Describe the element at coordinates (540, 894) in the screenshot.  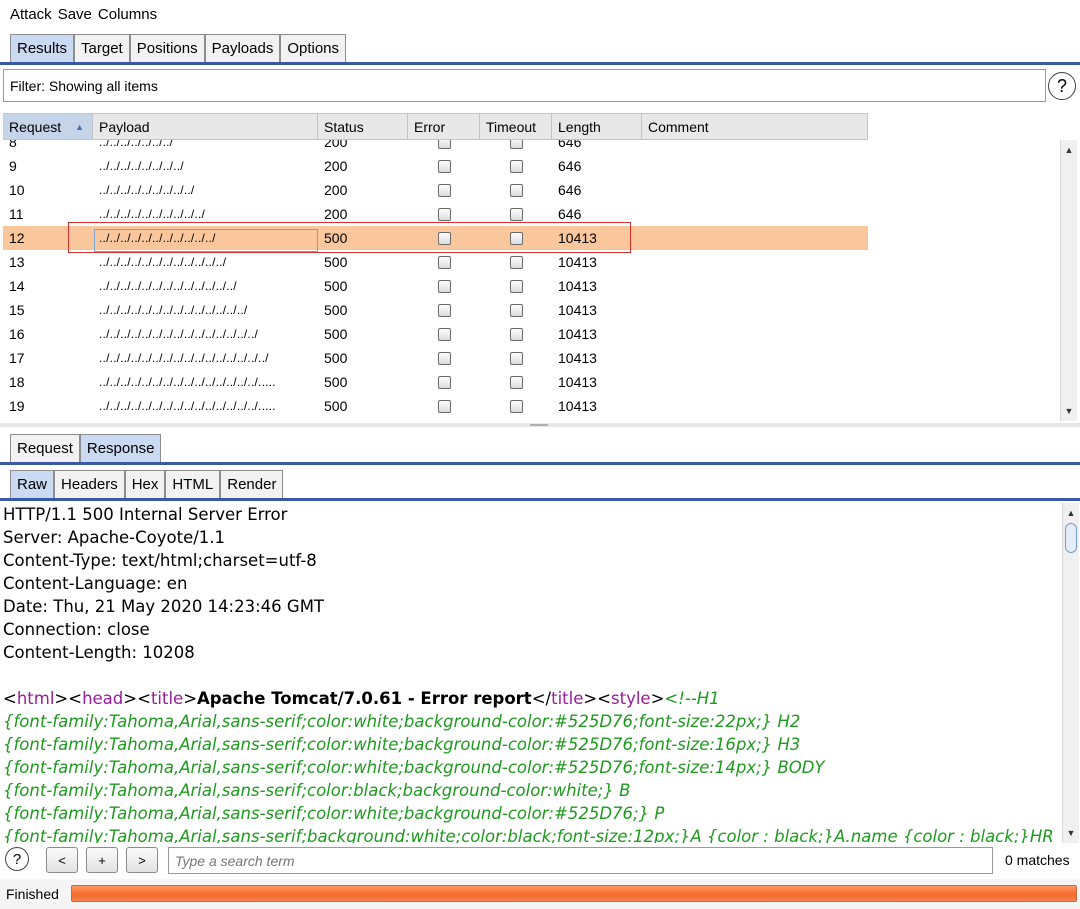
I see `status-bar: Finished` at that location.